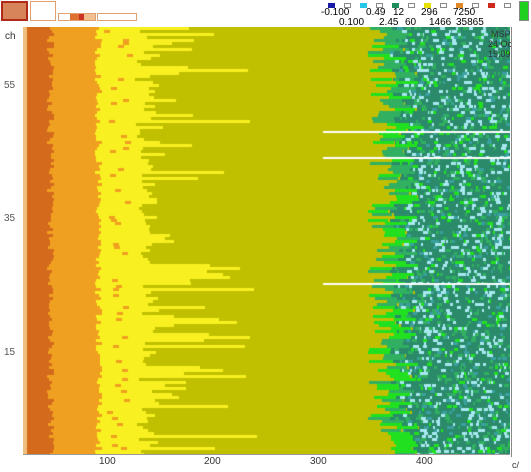 Image resolution: width=531 pixels, height=472 pixels. Describe the element at coordinates (10, 85) in the screenshot. I see `y-tick-label: 55` at that location.